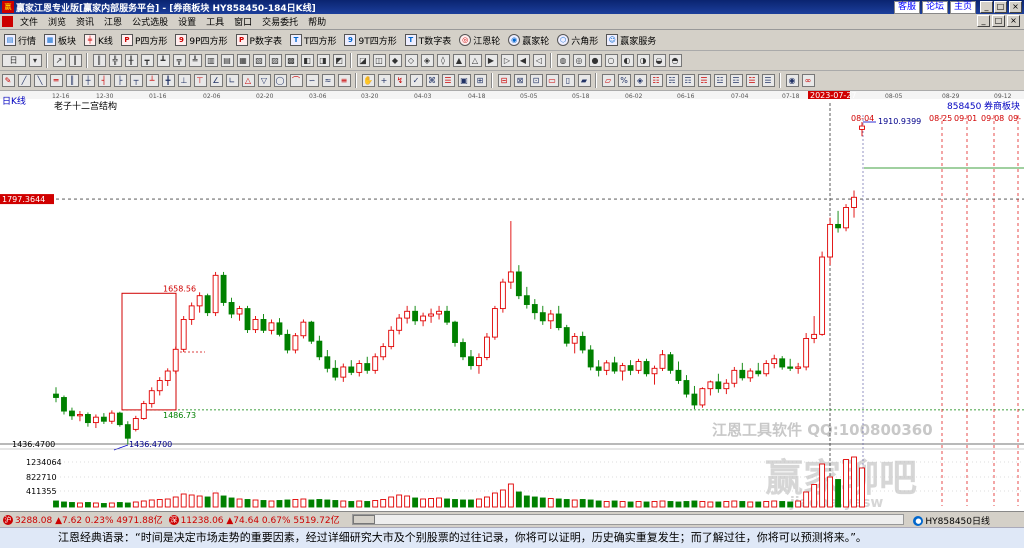 The image size is (1024, 548). I want to click on toolbar-p-number: P P数字表, so click(259, 40).